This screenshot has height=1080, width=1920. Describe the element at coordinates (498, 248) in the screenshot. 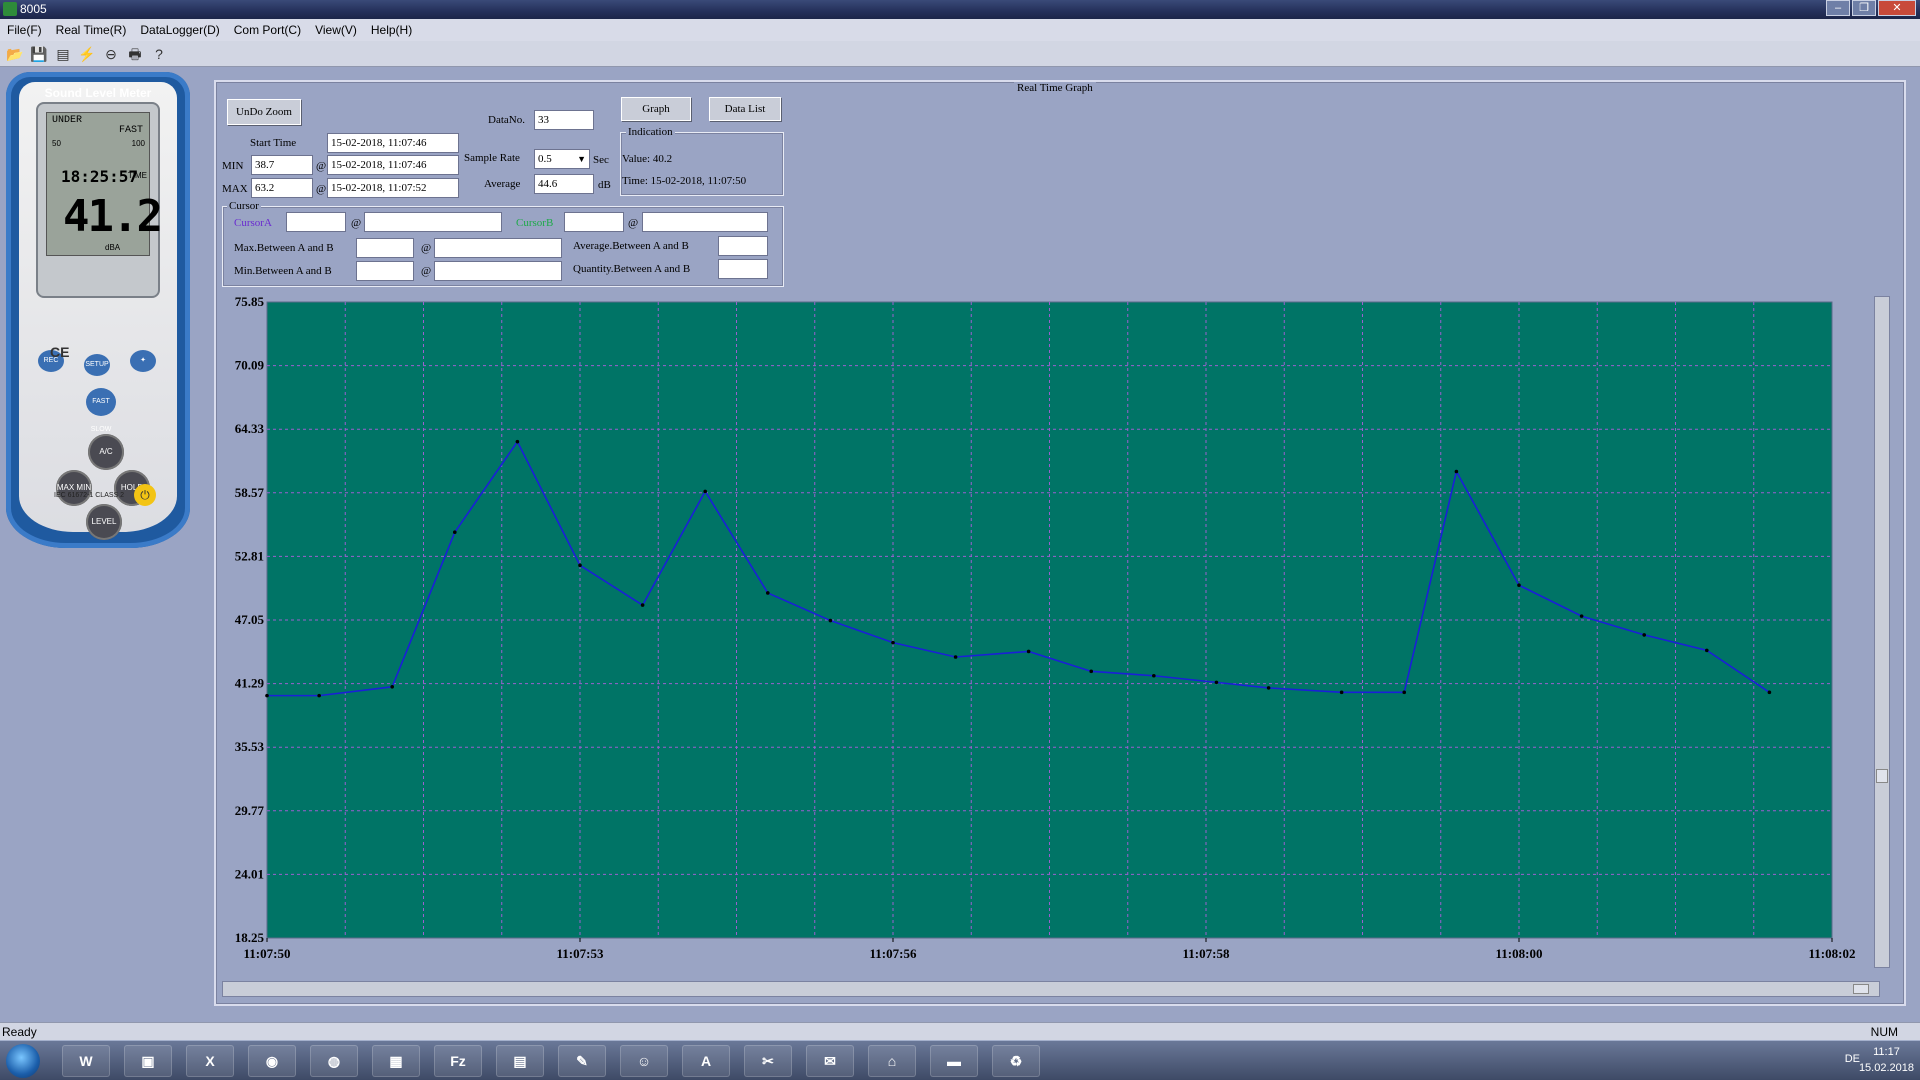

I see `max-between-time-field` at that location.